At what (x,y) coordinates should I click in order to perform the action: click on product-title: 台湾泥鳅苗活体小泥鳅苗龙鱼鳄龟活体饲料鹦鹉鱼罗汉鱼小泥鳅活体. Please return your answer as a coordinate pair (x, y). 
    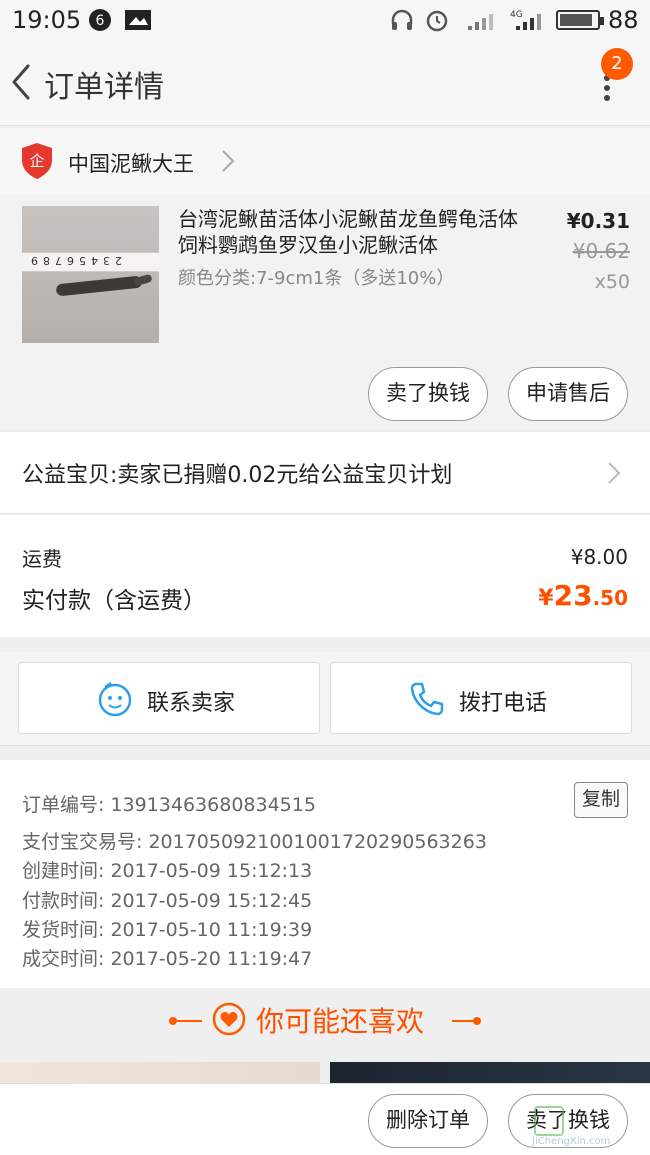
    Looking at the image, I should click on (350, 232).